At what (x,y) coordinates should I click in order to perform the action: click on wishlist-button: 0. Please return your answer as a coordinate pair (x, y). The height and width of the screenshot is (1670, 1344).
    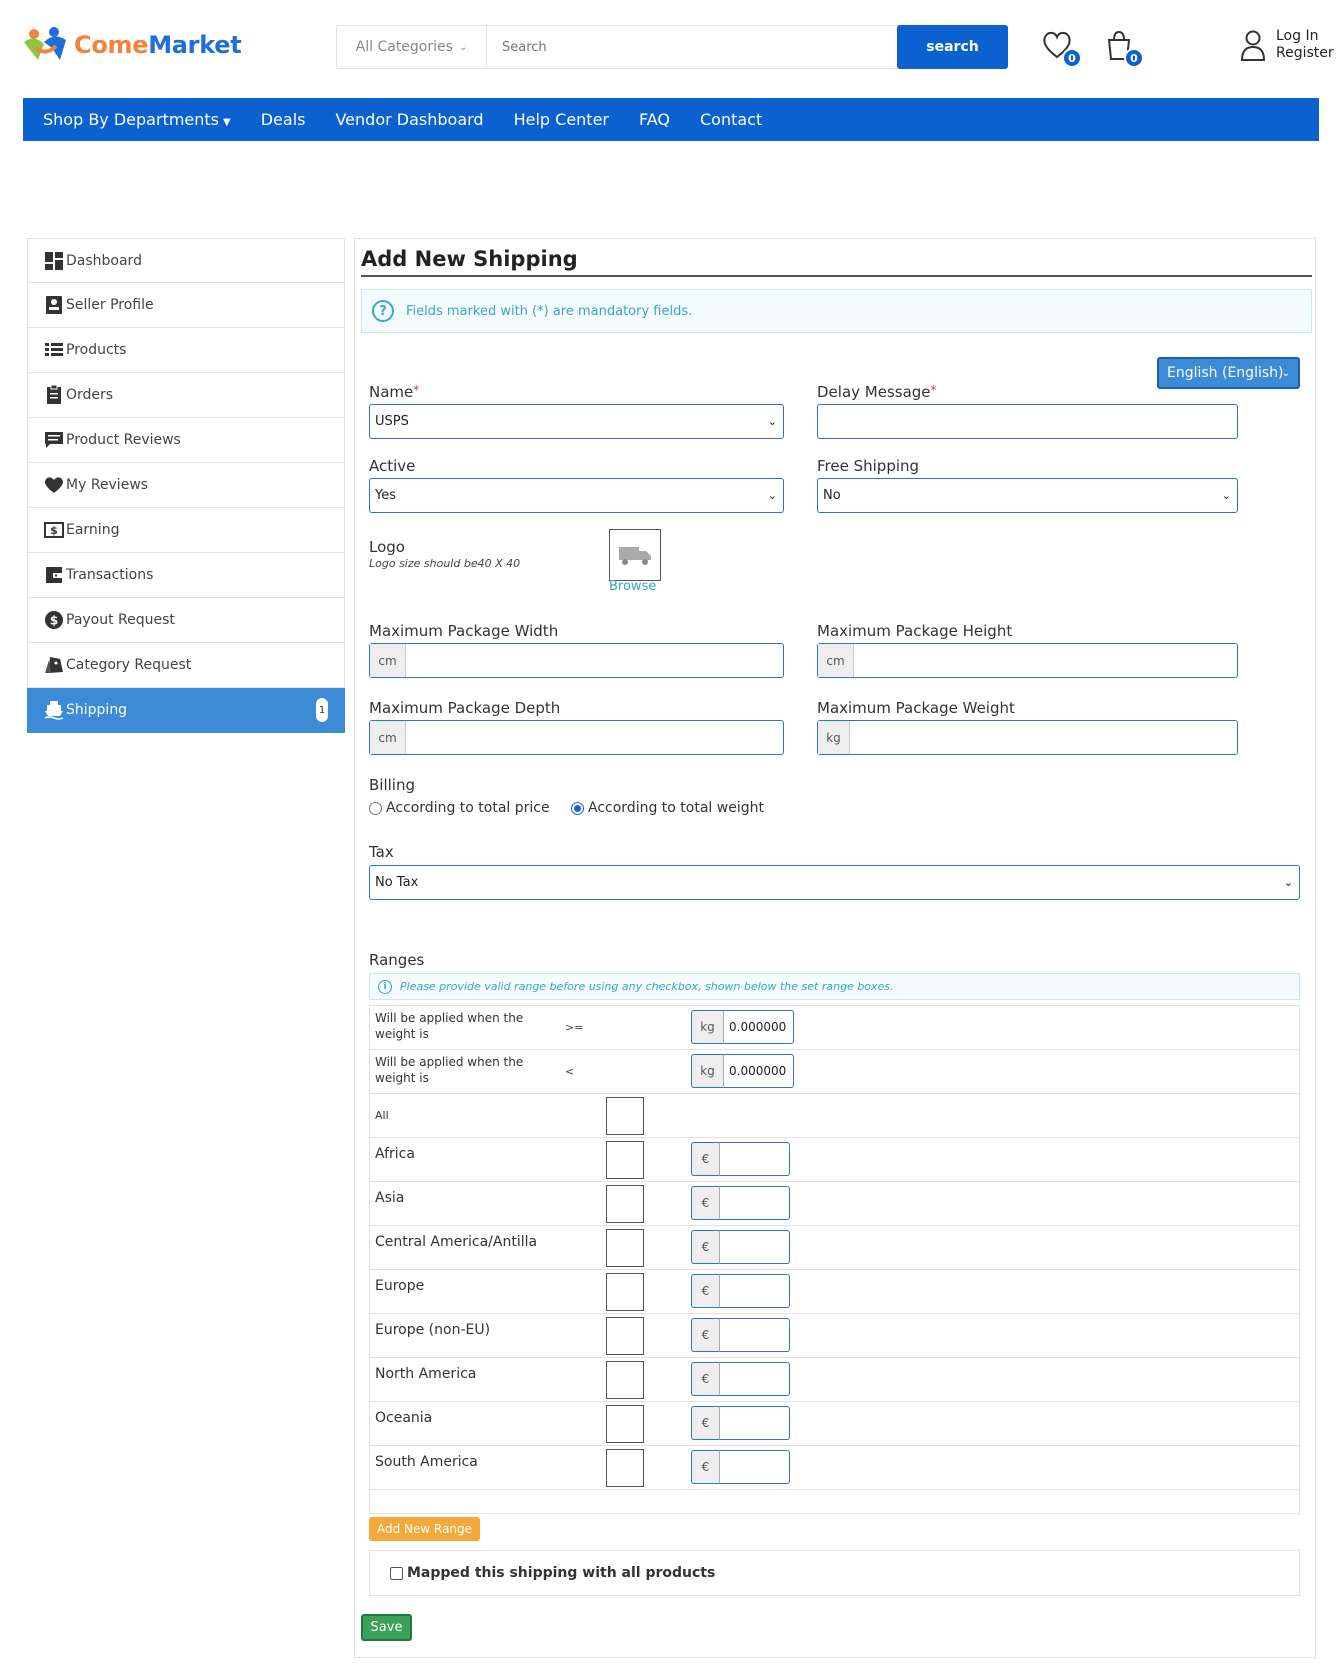
    Looking at the image, I should click on (1061, 48).